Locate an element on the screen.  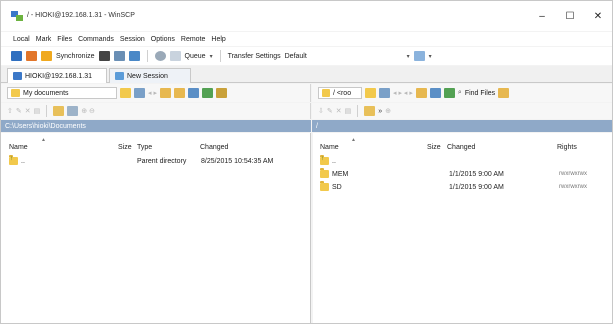
find-files-label: Find Files is located at coordinates (480, 93).